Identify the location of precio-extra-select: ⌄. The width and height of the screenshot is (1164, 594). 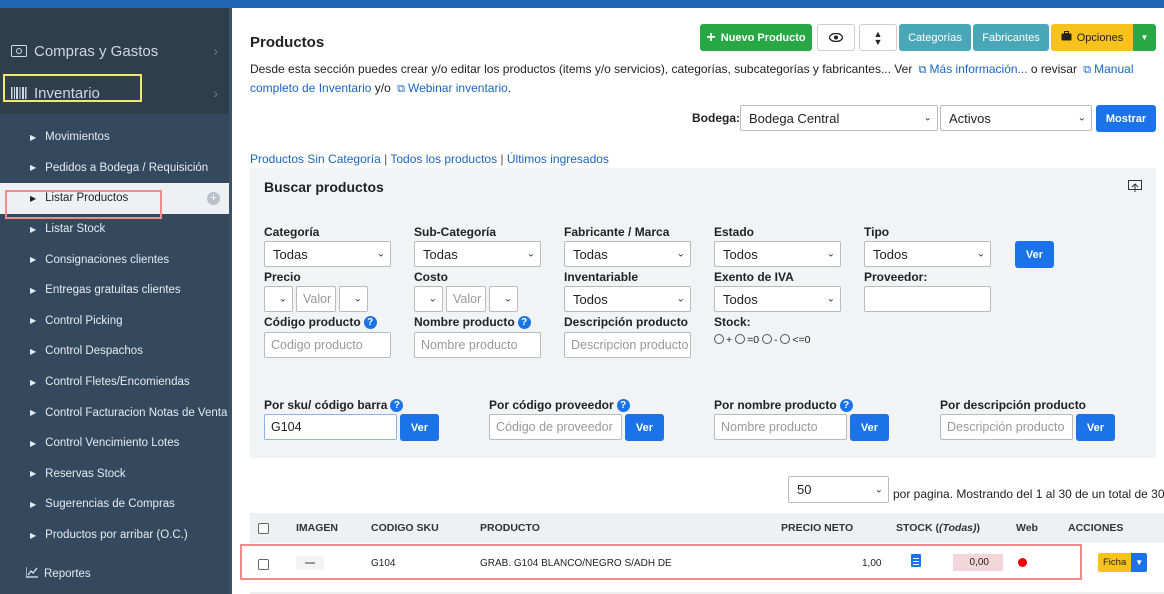
(353, 299).